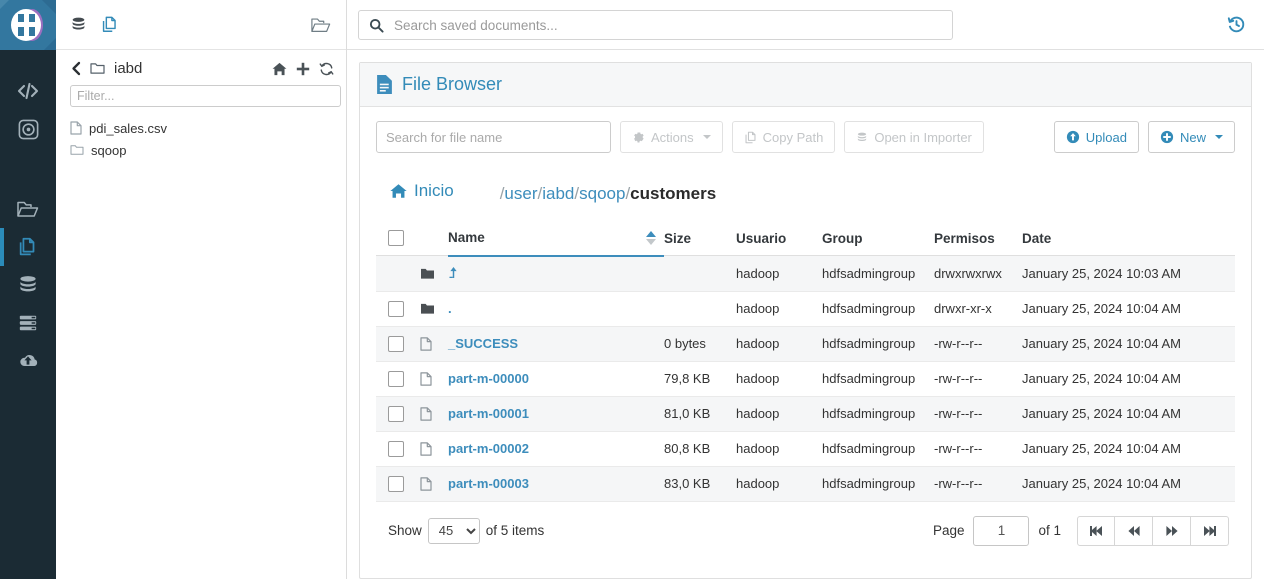 The height and width of the screenshot is (579, 1264). I want to click on file-table-head: Name Size Usuario Group Permisos Date, so click(805, 240).